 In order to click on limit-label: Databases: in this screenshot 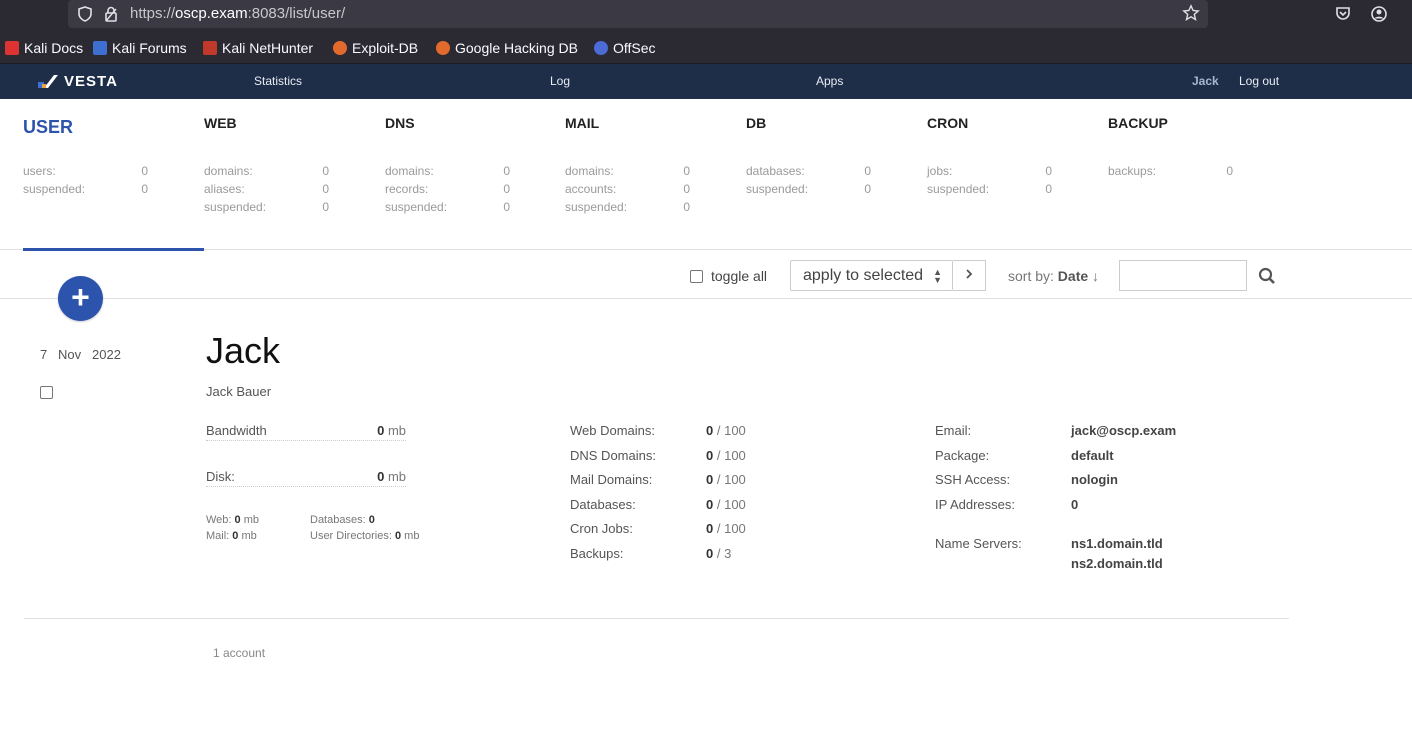, I will do `click(603, 504)`.